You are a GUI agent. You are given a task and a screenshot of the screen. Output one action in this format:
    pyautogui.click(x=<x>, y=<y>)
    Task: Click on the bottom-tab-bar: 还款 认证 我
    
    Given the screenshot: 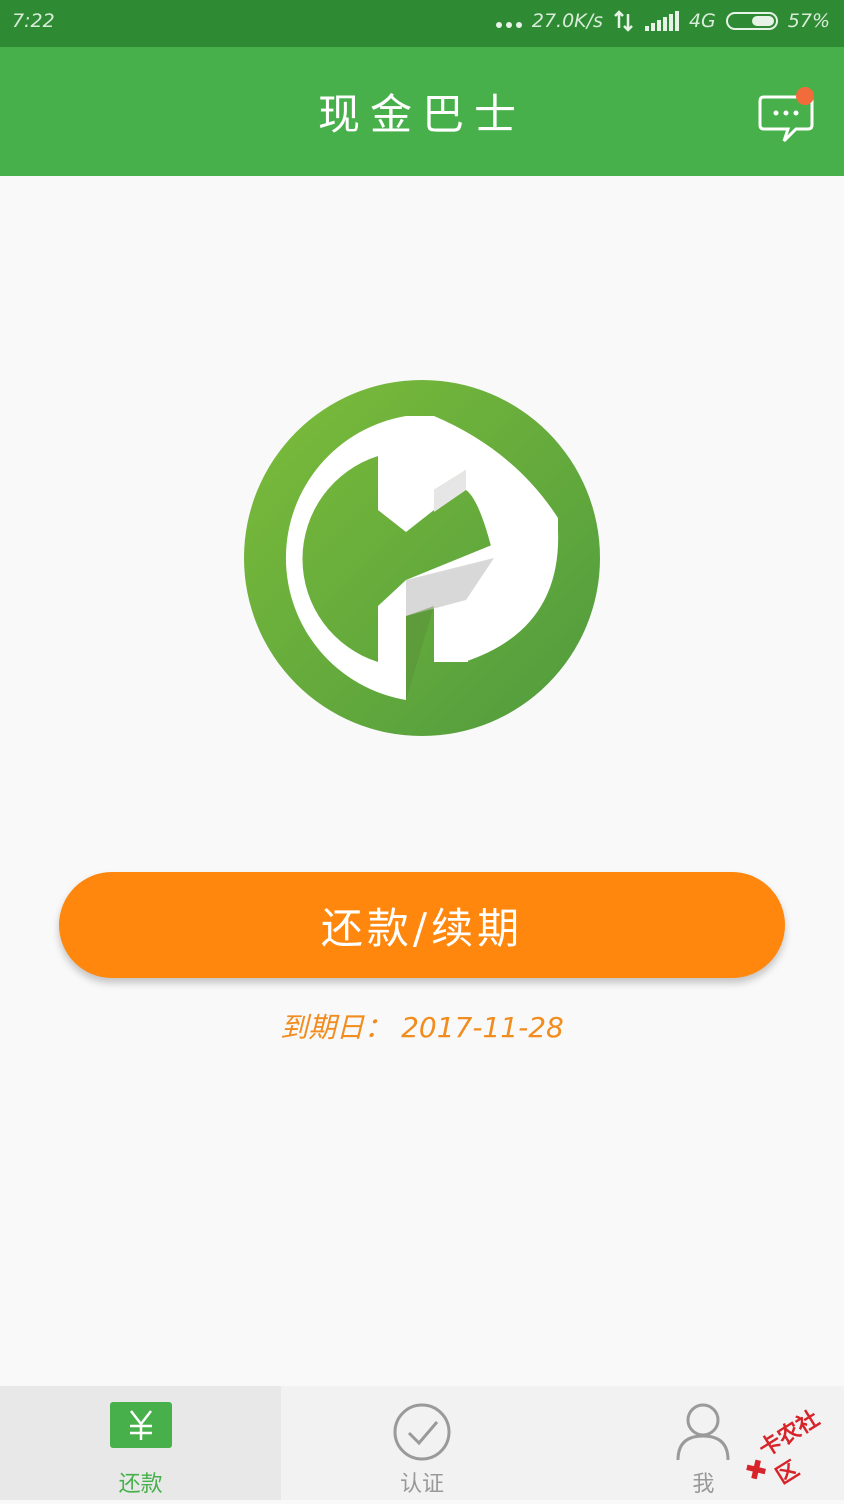 What is the action you would take?
    pyautogui.click(x=422, y=1443)
    